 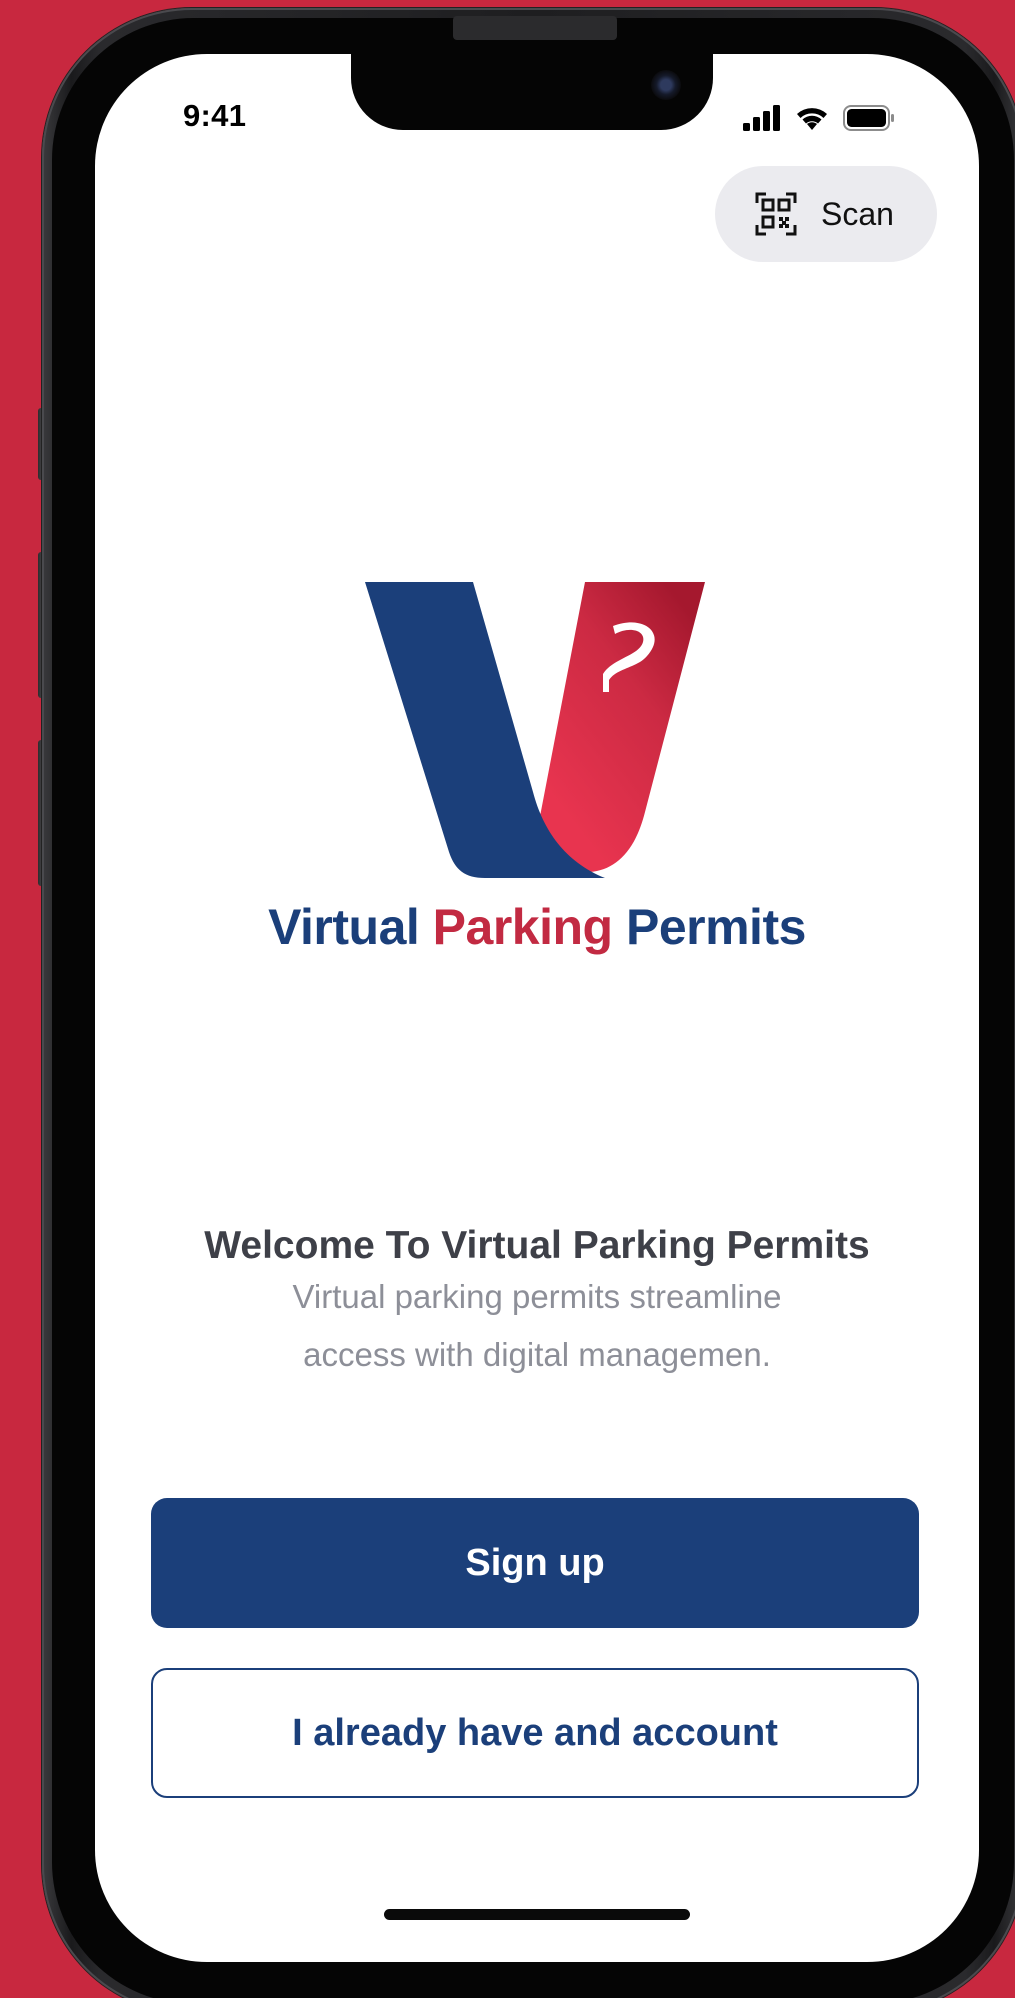 I want to click on logo-wordmark: Virtual Parking Permits, so click(x=537, y=927).